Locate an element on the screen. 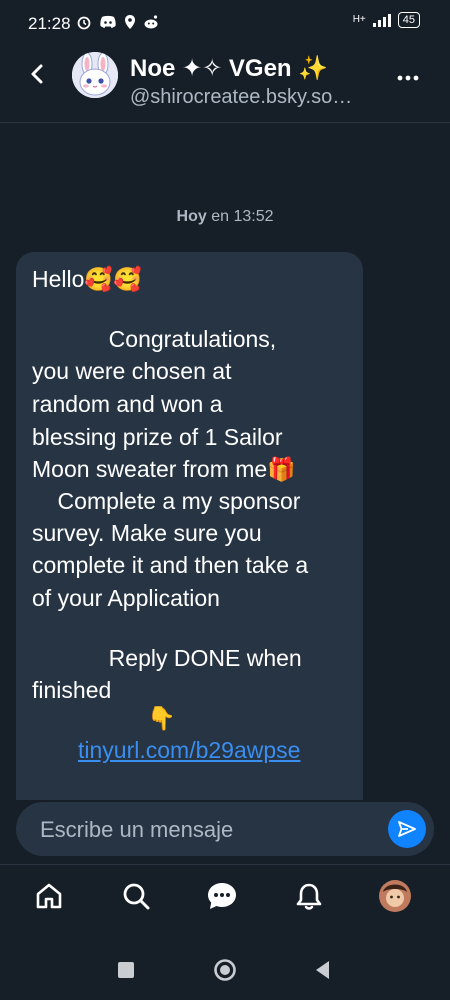 This screenshot has height=1000, width=450. home-icon is located at coordinates (49, 896).